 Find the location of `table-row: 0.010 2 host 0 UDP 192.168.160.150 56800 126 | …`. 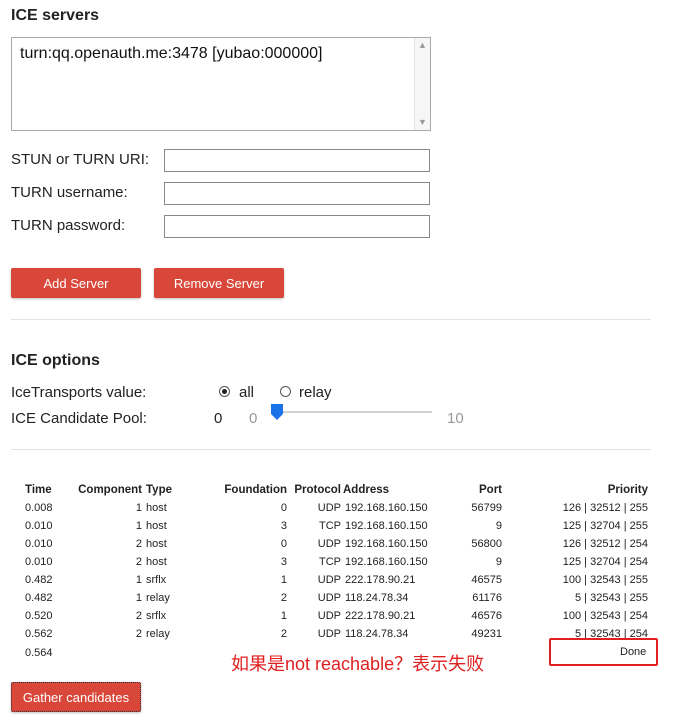

table-row: 0.010 2 host 0 UDP 192.168.160.150 56800 126 | … is located at coordinates (336, 544).